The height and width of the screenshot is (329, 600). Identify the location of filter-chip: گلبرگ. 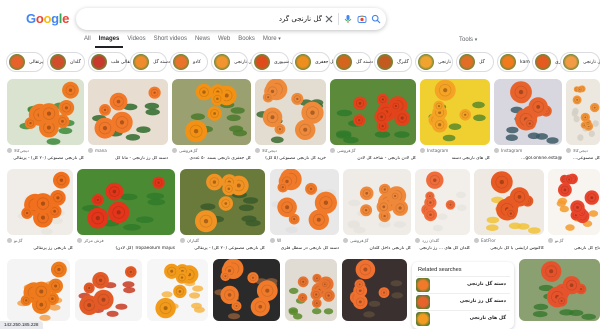
(393, 62).